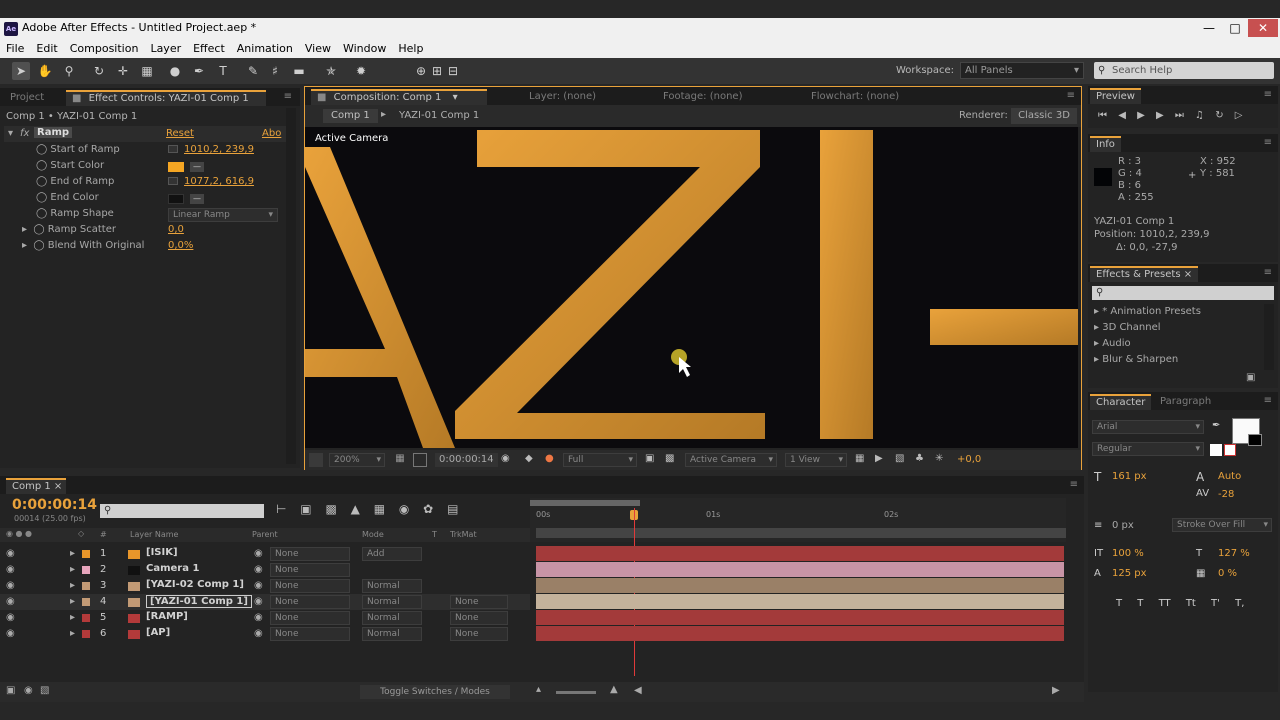 This screenshot has width=1280, height=720. What do you see at coordinates (1216, 450) in the screenshot?
I see `white-swatch-icon` at bounding box center [1216, 450].